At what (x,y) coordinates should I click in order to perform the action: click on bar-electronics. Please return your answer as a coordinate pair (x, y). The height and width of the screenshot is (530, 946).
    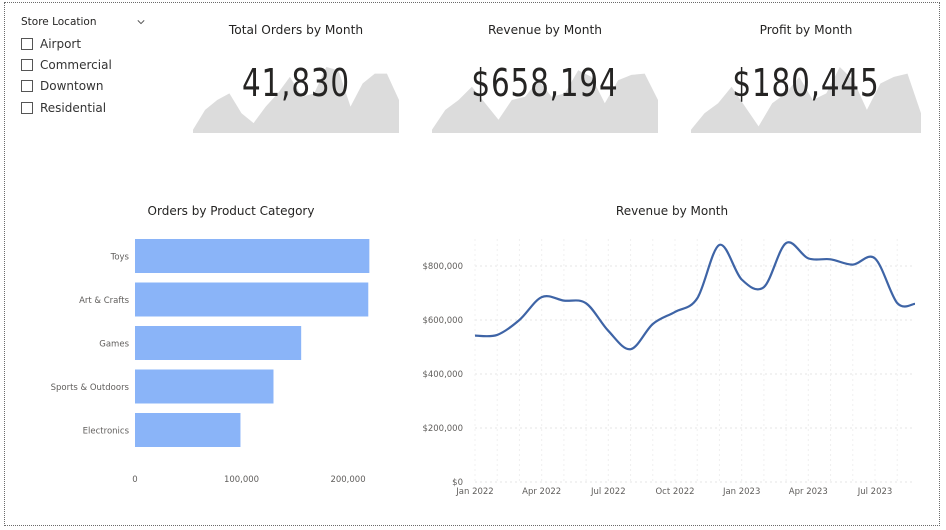
    Looking at the image, I should click on (188, 430).